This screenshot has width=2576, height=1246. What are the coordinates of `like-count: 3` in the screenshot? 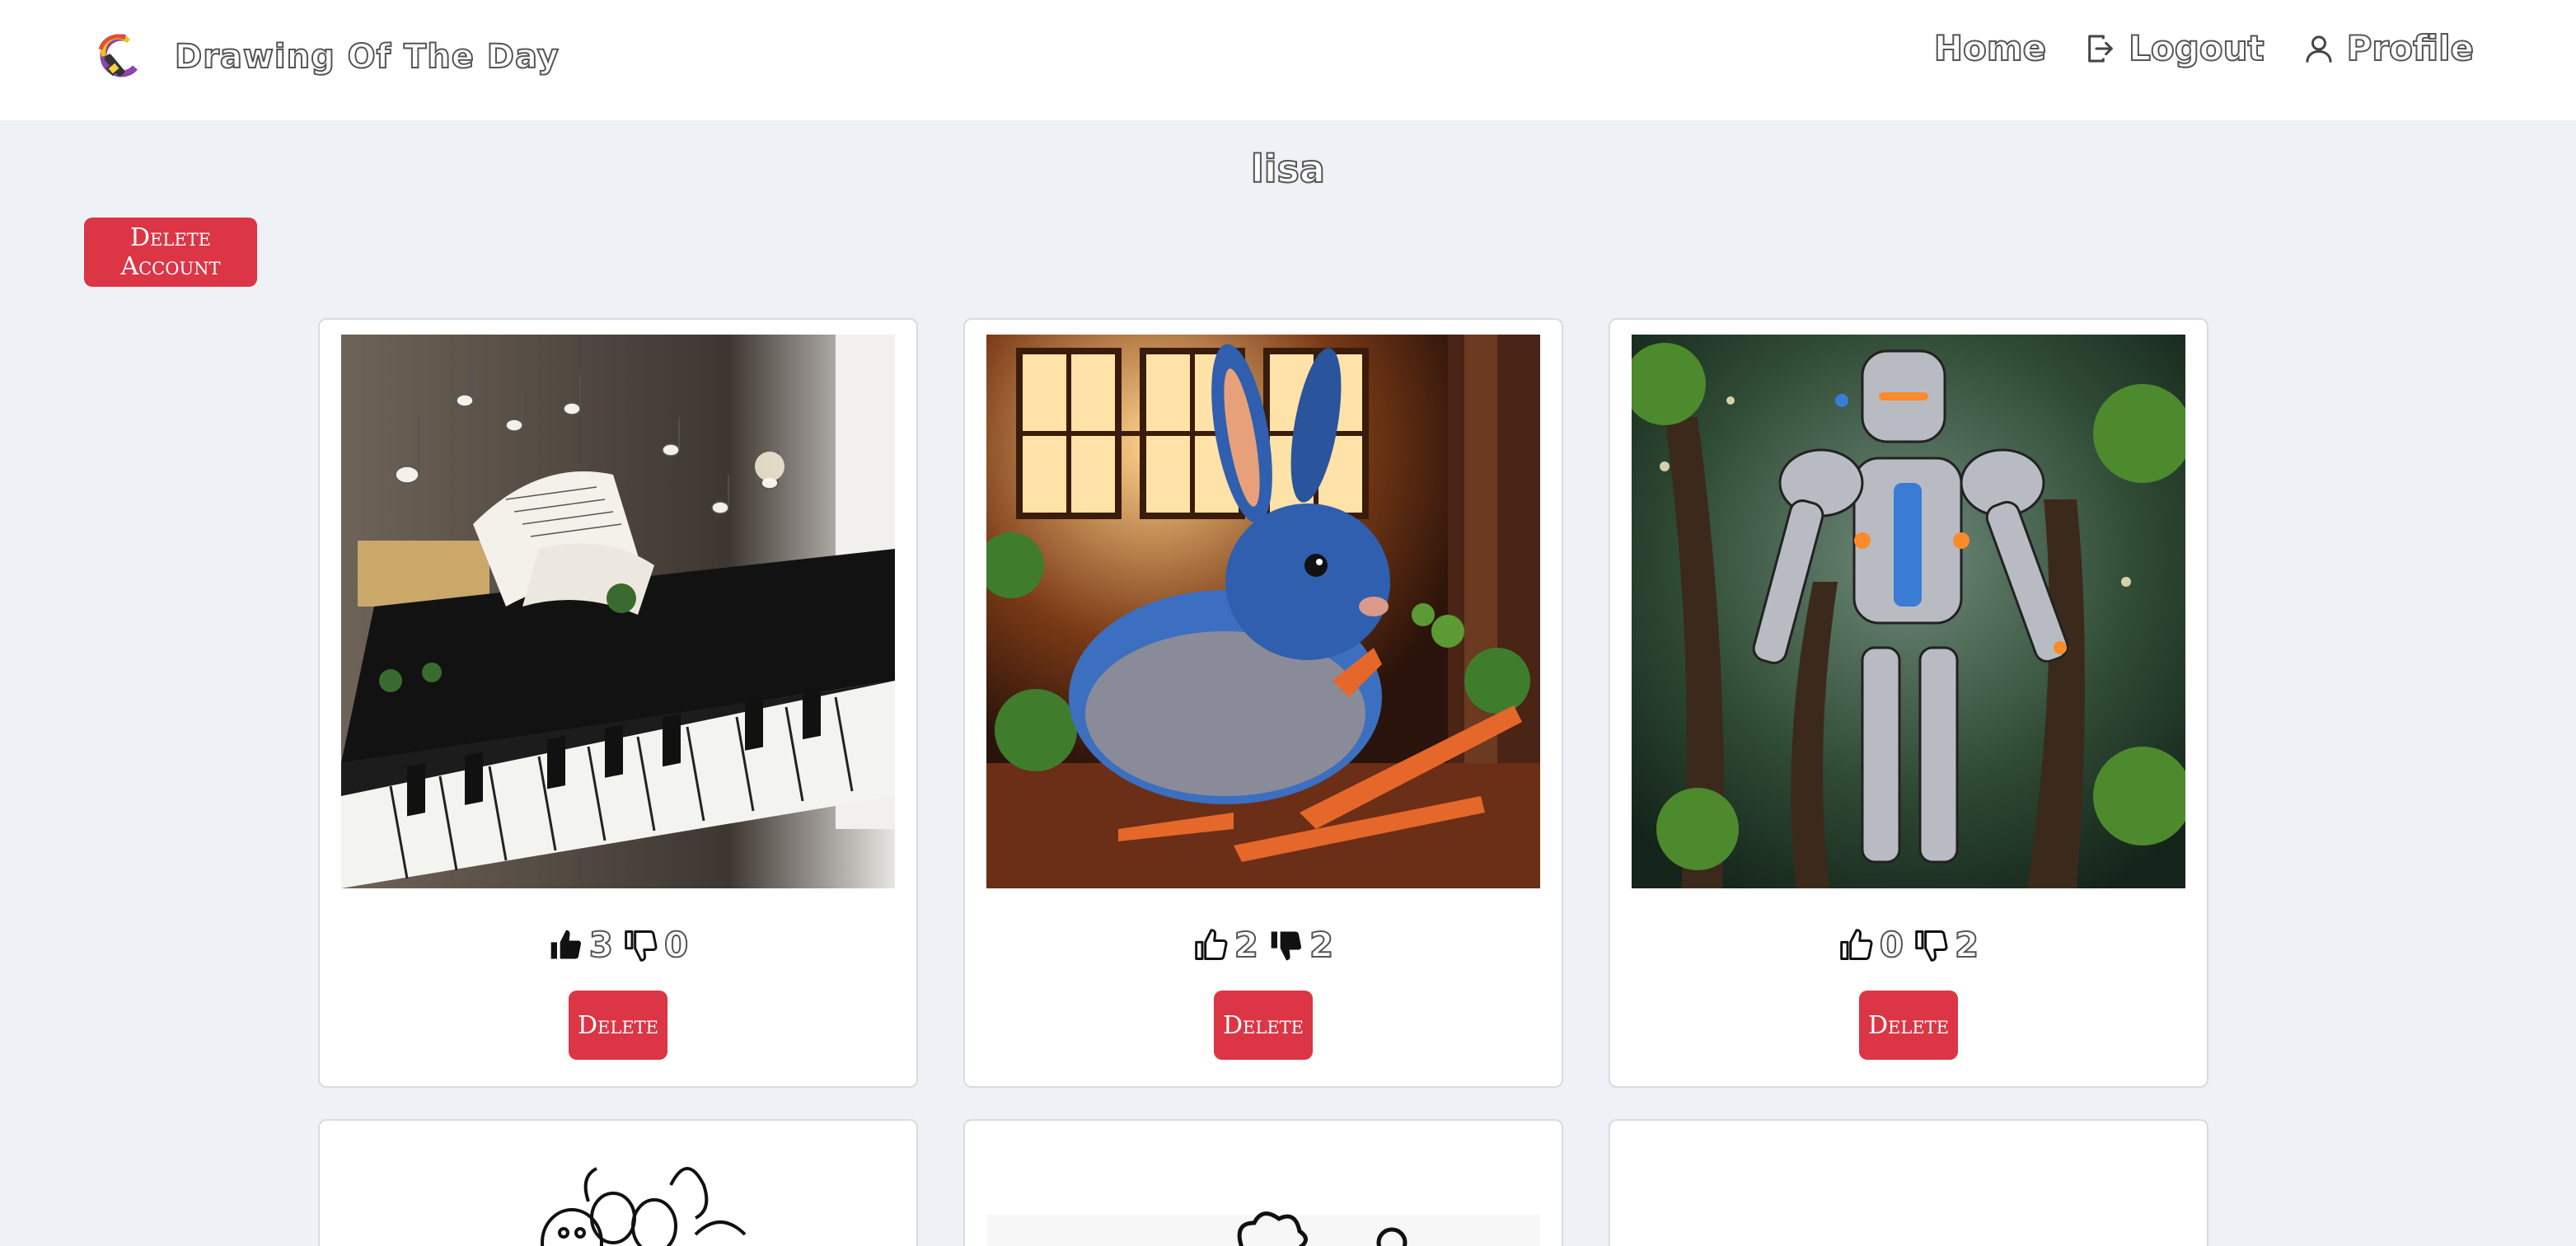 It's located at (601, 945).